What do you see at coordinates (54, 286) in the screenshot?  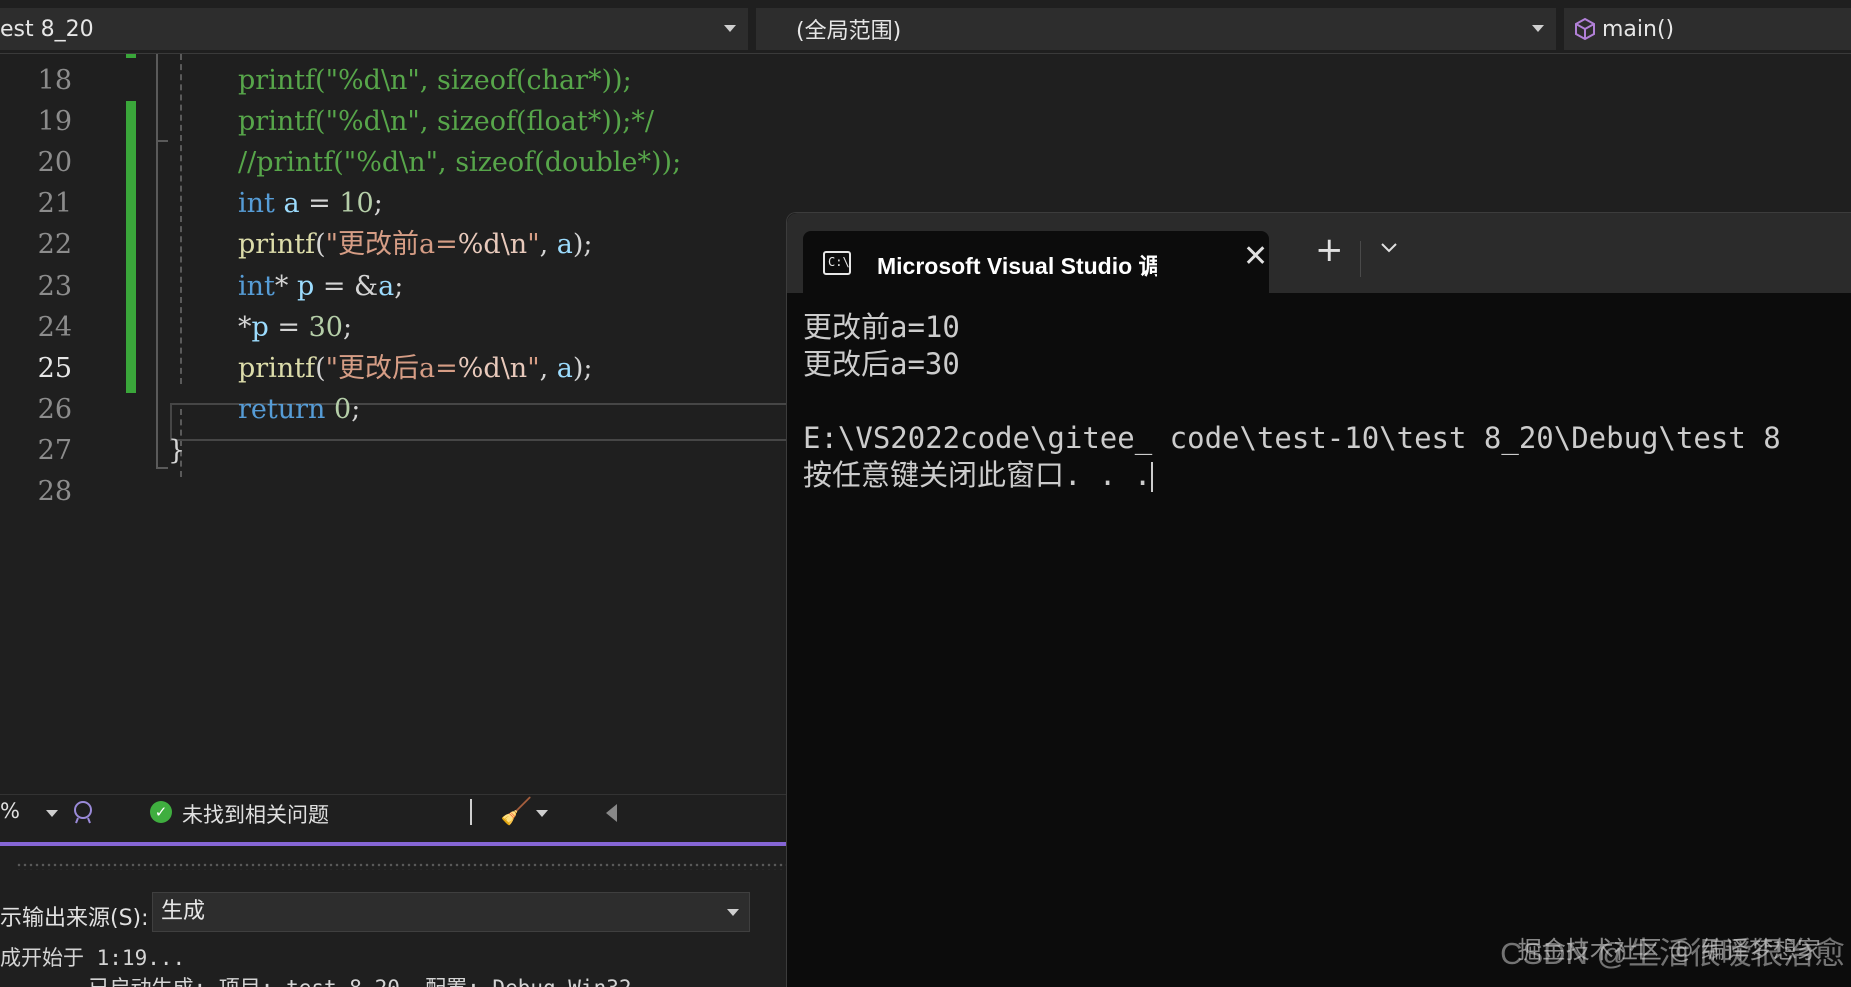 I see `line-number: 23` at bounding box center [54, 286].